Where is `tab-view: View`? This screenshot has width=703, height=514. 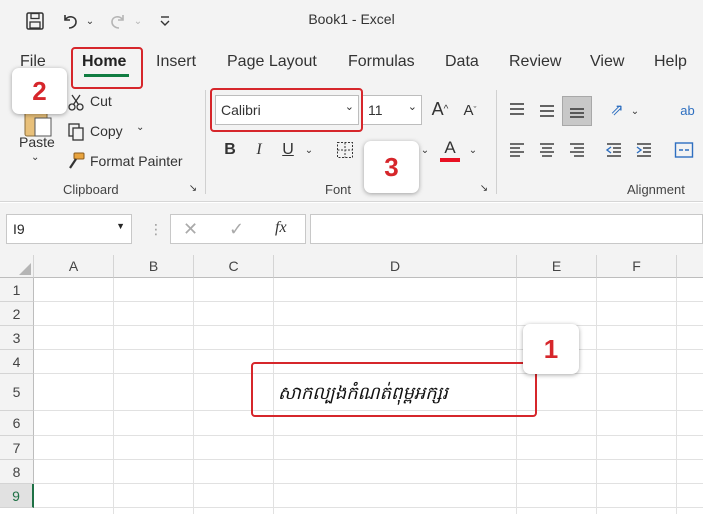 tab-view: View is located at coordinates (607, 62).